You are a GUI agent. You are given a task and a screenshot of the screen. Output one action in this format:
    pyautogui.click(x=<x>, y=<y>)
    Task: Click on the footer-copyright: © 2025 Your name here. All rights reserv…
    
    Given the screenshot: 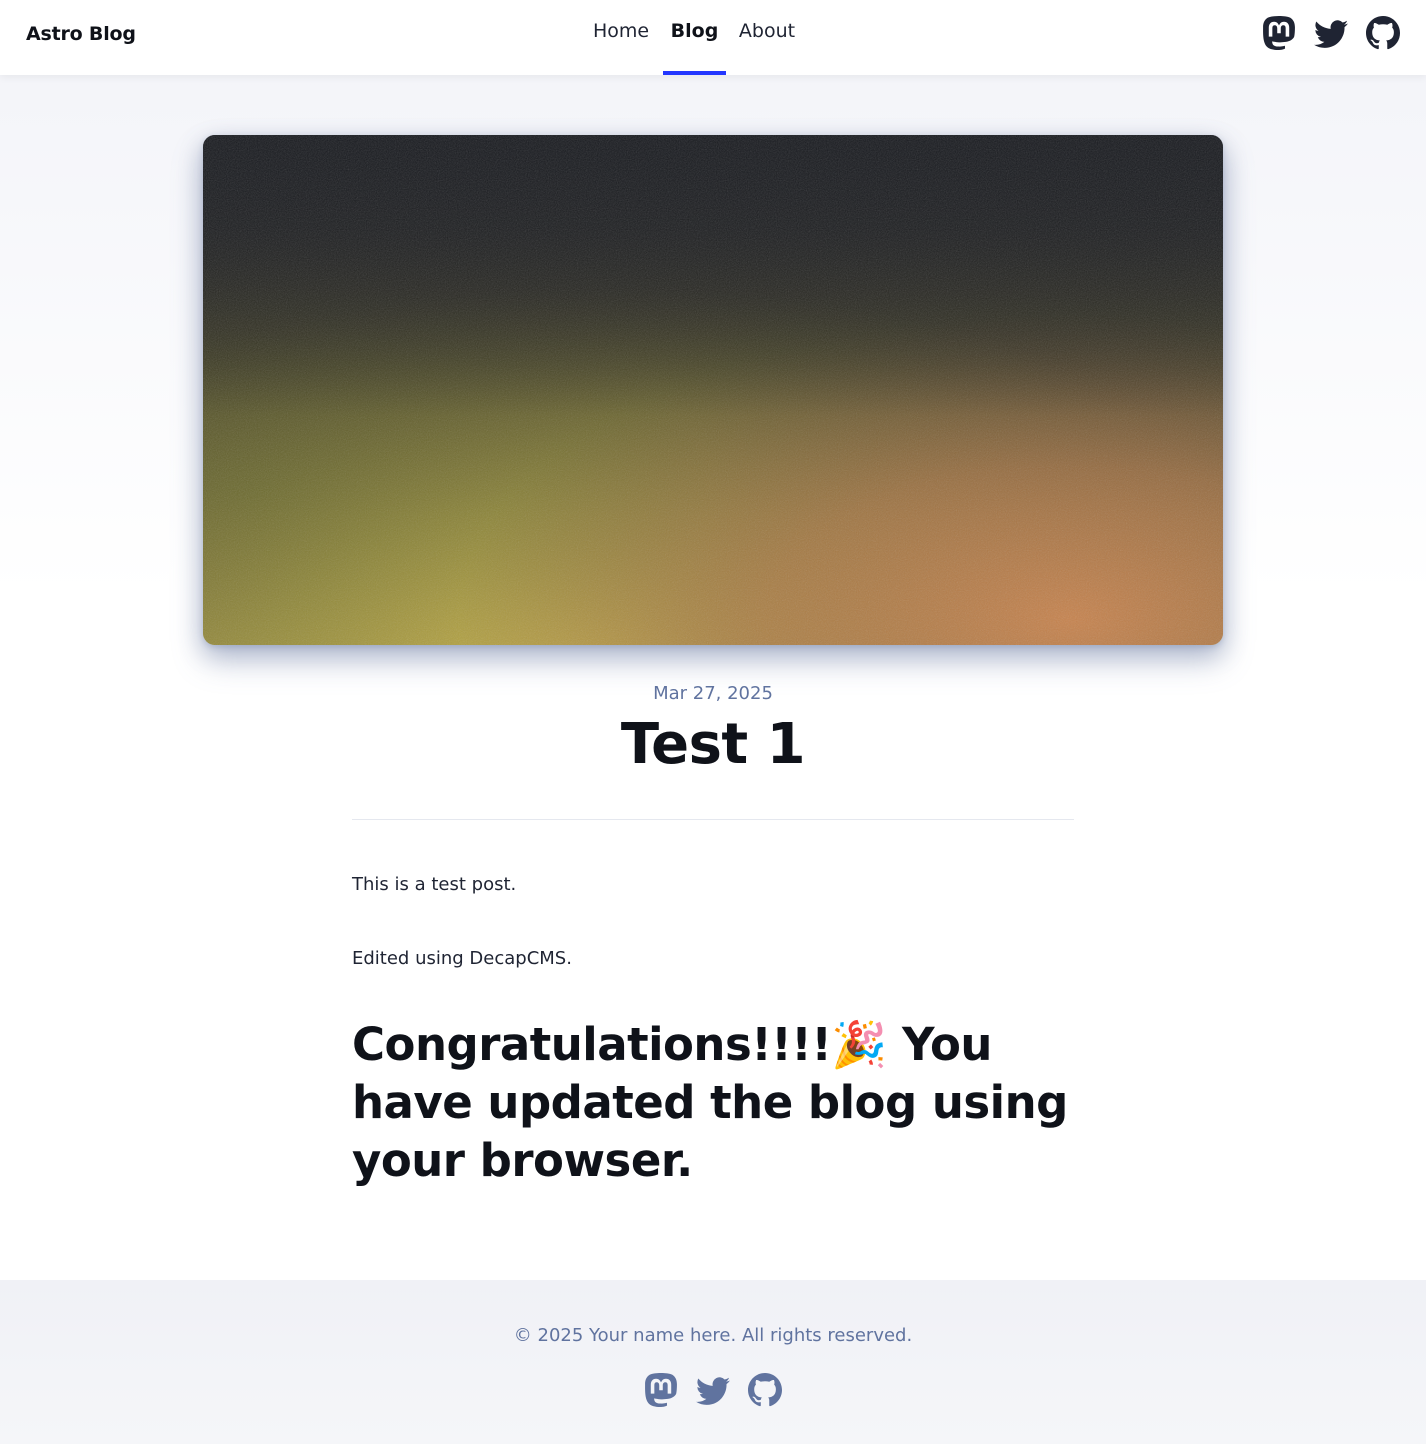 What is the action you would take?
    pyautogui.click(x=713, y=1335)
    